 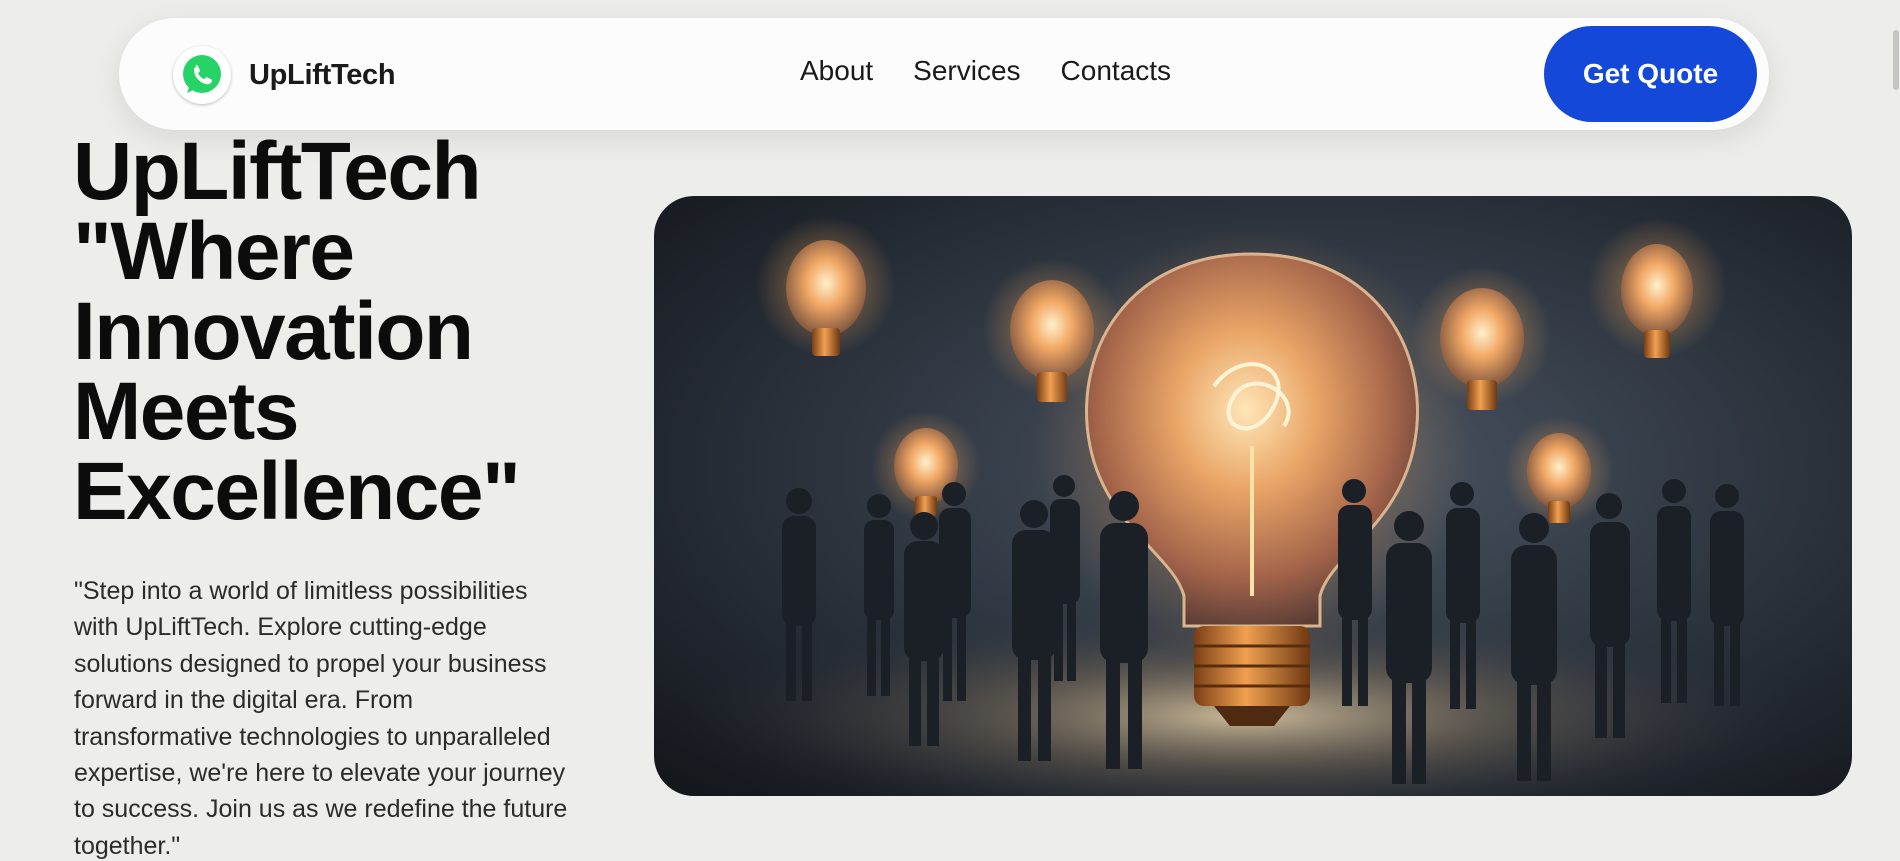 I want to click on hero-title-line: "Where, so click(x=214, y=251).